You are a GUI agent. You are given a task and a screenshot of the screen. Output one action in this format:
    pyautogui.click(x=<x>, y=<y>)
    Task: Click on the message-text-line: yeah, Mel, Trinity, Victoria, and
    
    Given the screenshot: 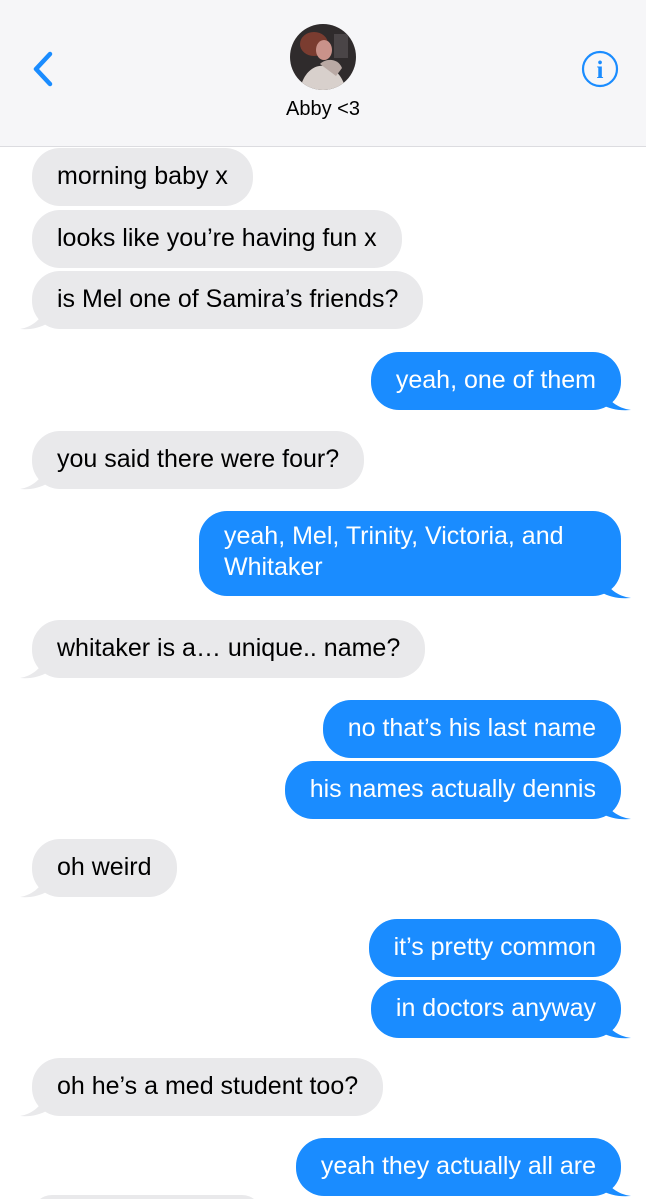 What is the action you would take?
    pyautogui.click(x=394, y=536)
    